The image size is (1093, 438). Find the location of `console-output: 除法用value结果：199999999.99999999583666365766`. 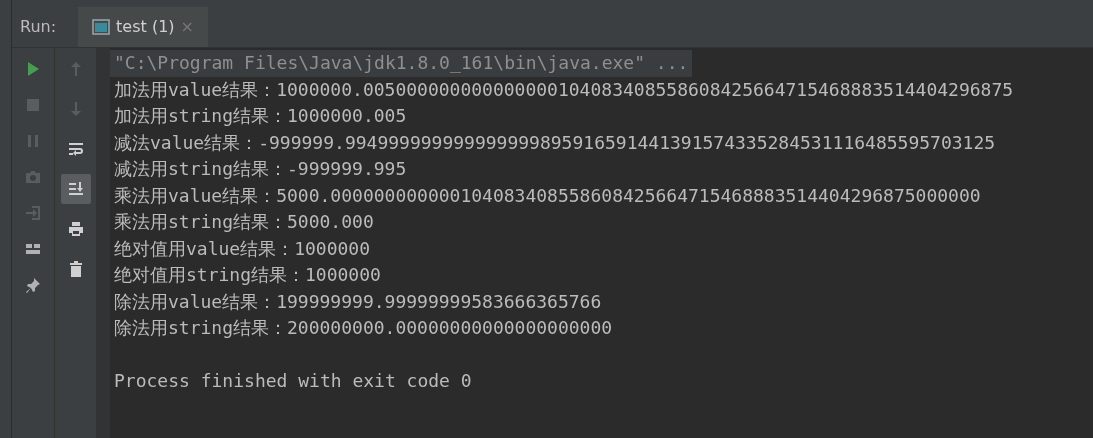

console-output: 除法用value结果：199999999.99999999583666365766 is located at coordinates (358, 301).